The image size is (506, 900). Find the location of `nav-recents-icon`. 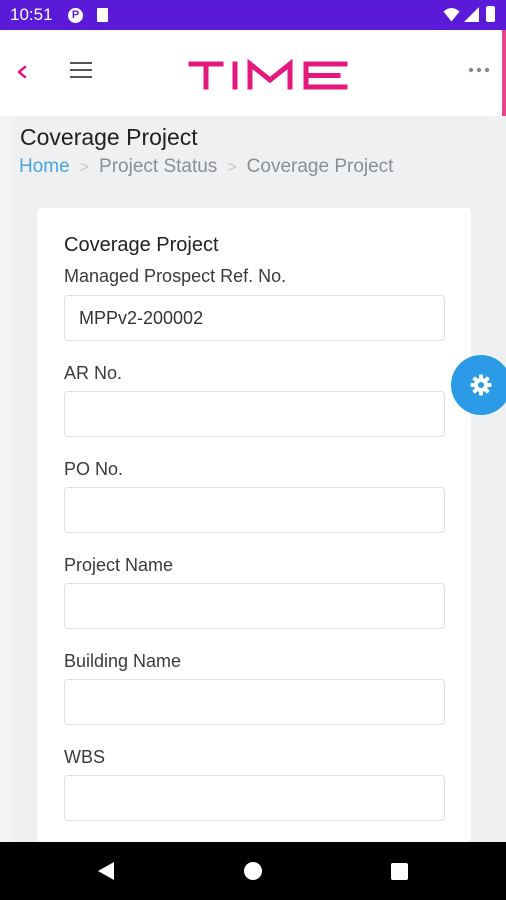

nav-recents-icon is located at coordinates (399, 871).